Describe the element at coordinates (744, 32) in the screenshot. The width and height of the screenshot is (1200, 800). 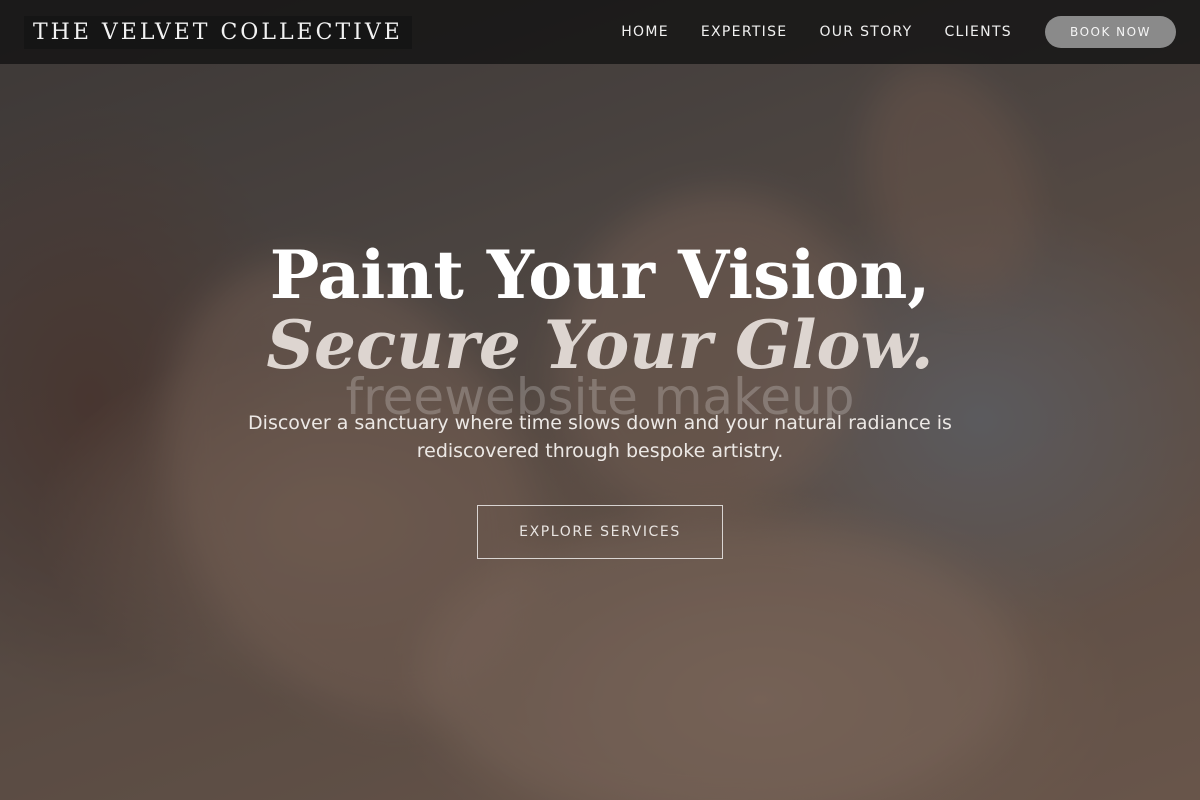
I see `nav-link-expertise: EXPERTISE` at that location.